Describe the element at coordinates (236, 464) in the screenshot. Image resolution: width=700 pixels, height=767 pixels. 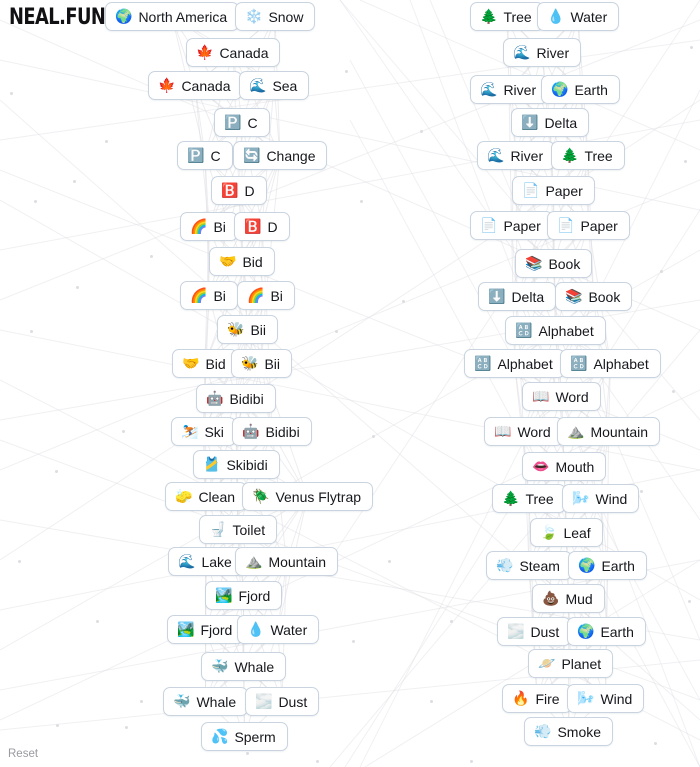
I see `craft-item-card: 🎽 Skibidi` at that location.